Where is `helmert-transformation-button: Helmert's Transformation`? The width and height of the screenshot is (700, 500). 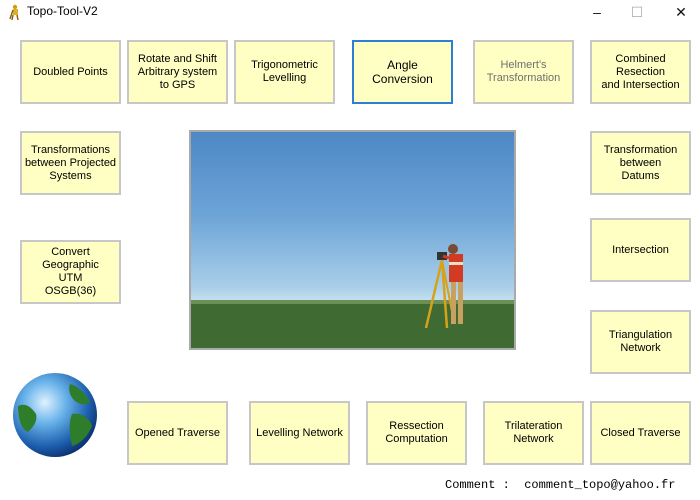 helmert-transformation-button: Helmert's Transformation is located at coordinates (523, 72).